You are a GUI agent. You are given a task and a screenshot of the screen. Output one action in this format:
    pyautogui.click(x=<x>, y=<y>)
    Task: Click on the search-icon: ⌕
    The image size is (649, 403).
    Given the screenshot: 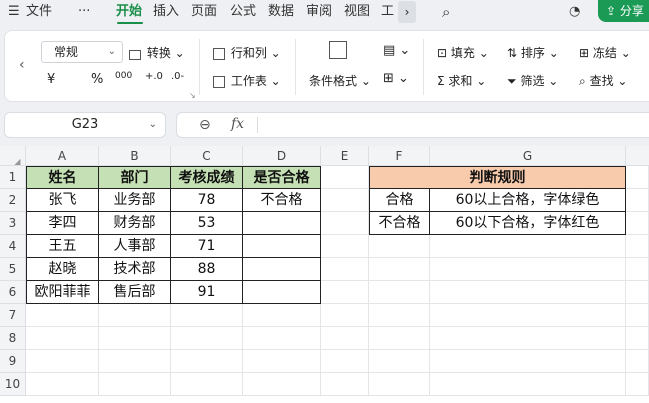 What is the action you would take?
    pyautogui.click(x=446, y=13)
    